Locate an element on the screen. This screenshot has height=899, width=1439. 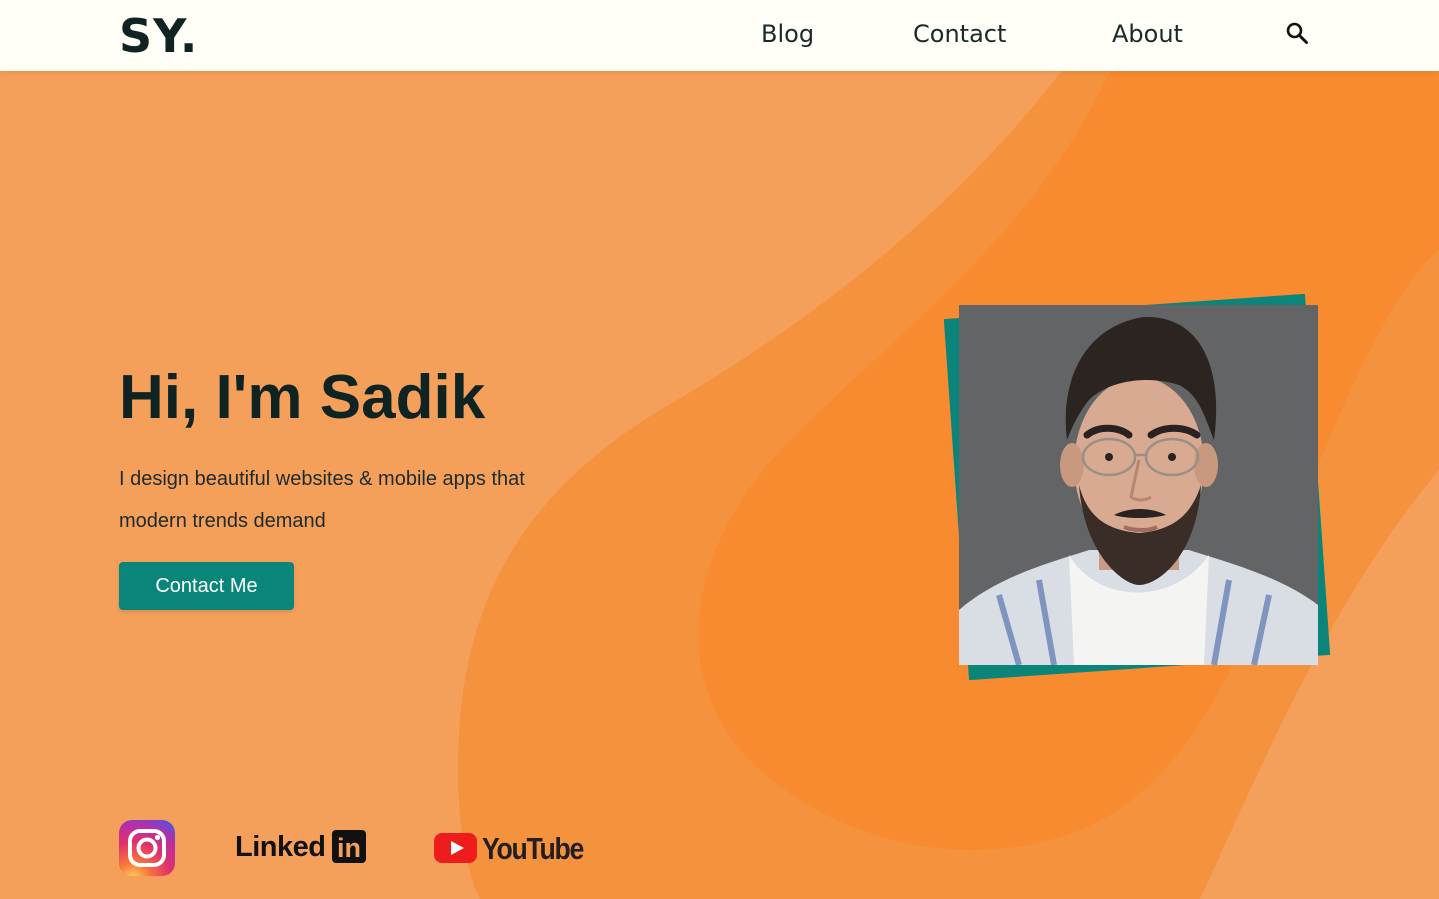
youtube-wordmark: YouTube is located at coordinates (533, 848).